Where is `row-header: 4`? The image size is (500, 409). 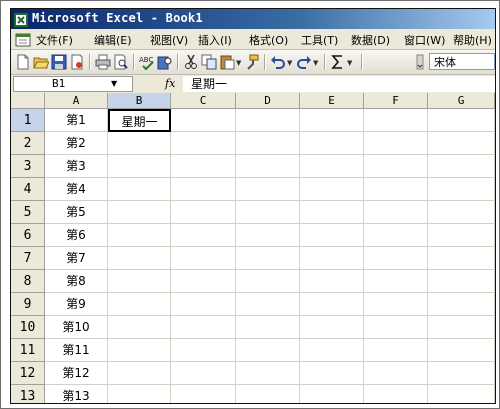
row-header: 4 is located at coordinates (28, 189).